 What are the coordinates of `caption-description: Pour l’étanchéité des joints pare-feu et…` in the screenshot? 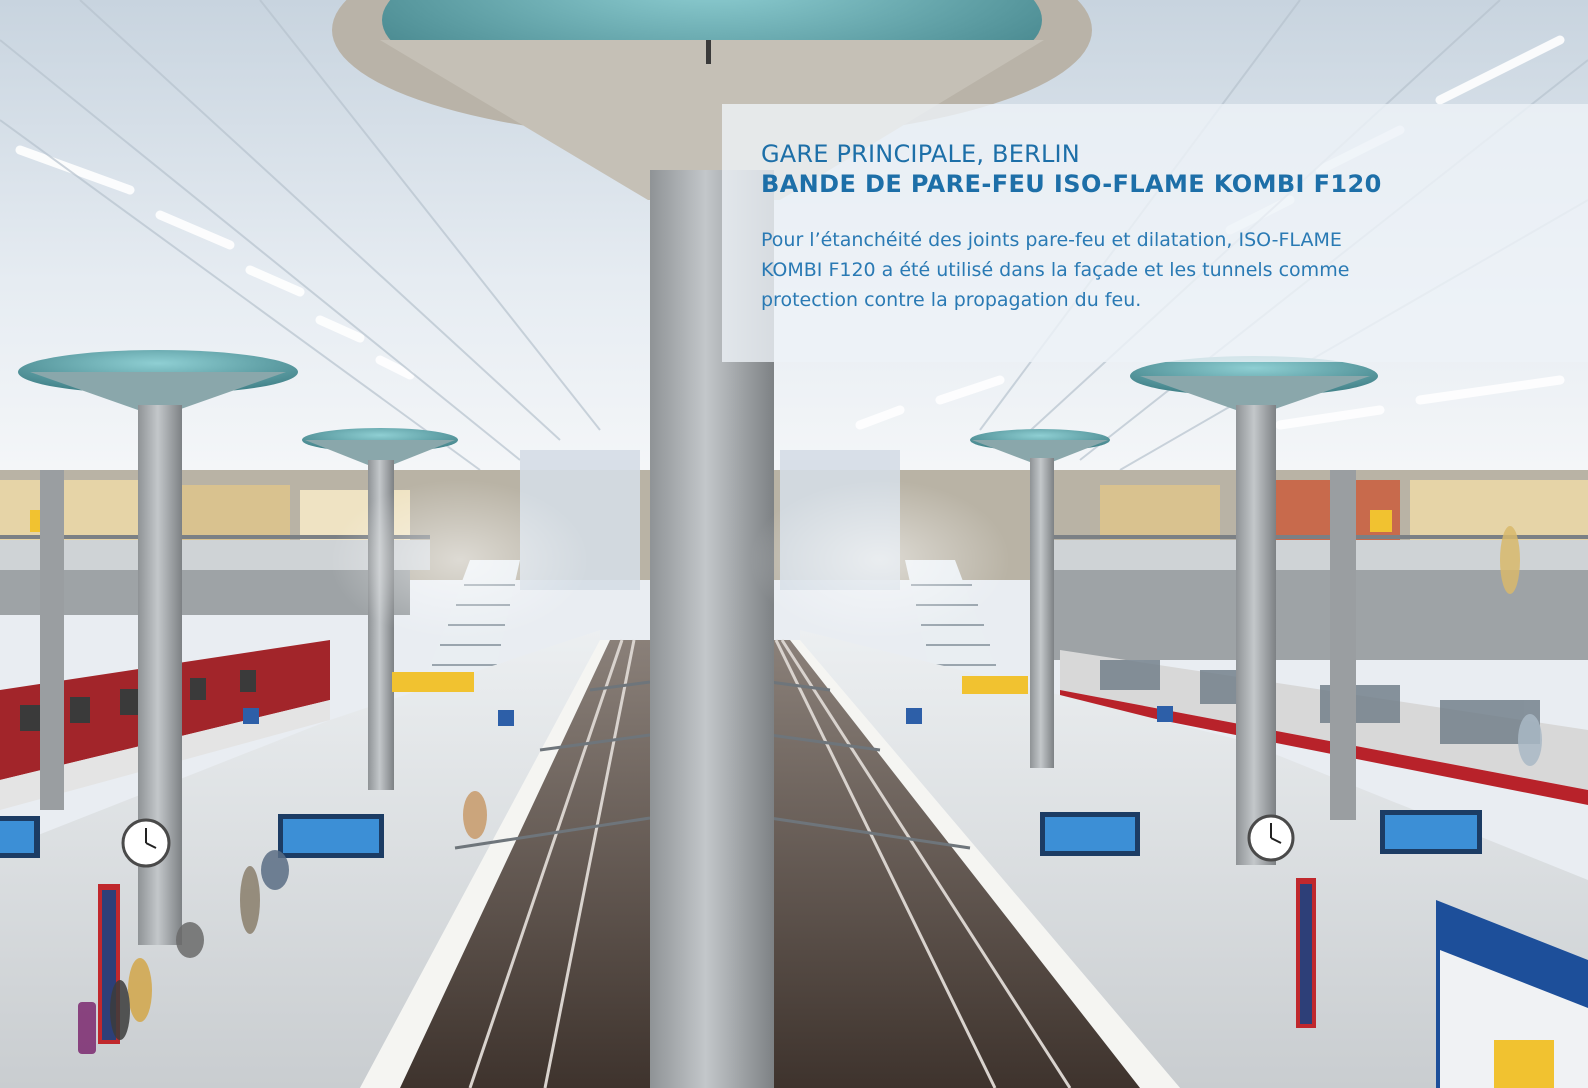 It's located at (1055, 270).